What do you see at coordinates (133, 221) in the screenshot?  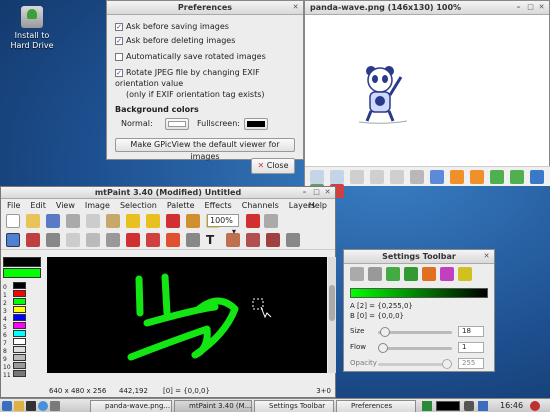 I see `undo-icon` at bounding box center [133, 221].